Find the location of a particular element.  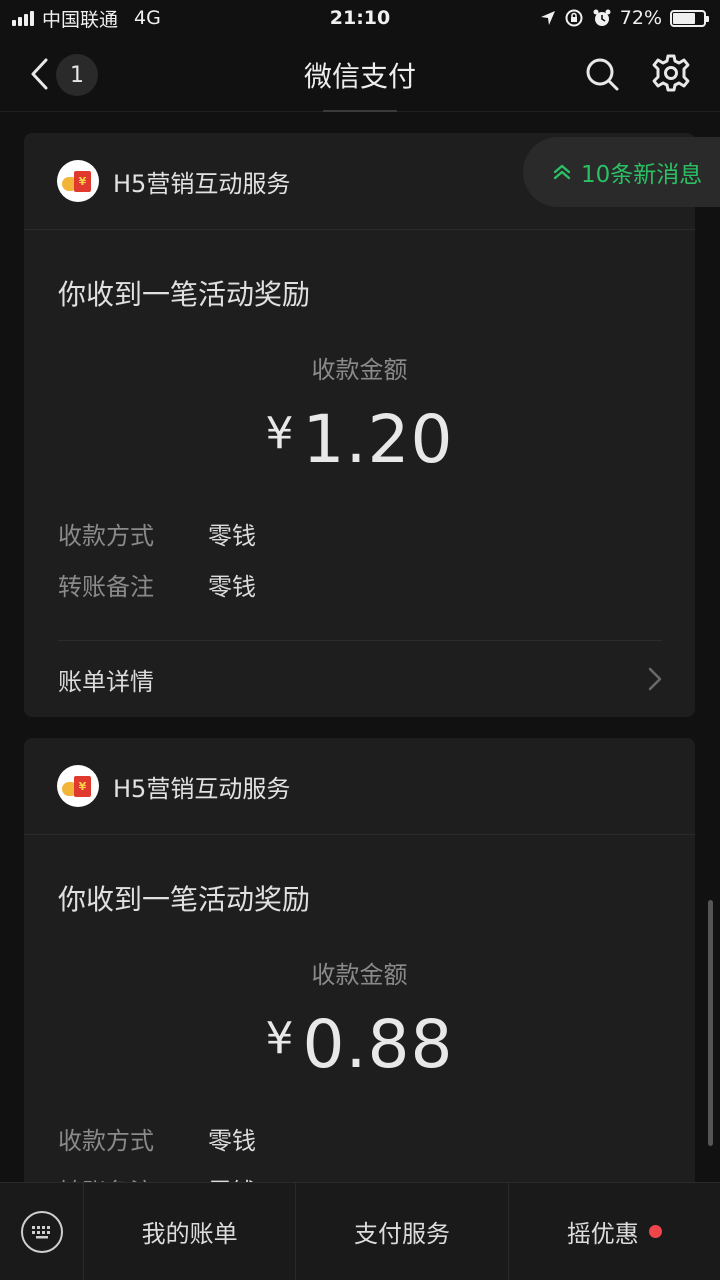

location-arrow-icon is located at coordinates (547, 18).